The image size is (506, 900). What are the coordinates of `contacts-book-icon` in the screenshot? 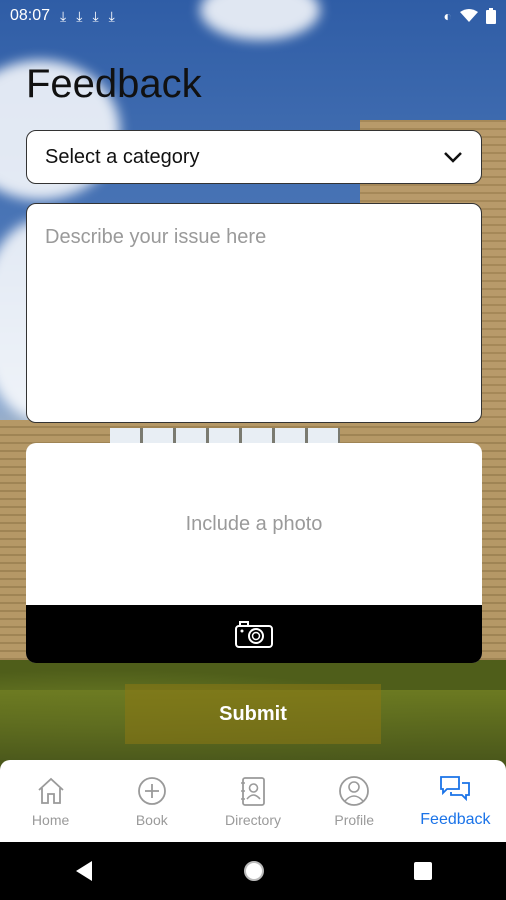 It's located at (253, 791).